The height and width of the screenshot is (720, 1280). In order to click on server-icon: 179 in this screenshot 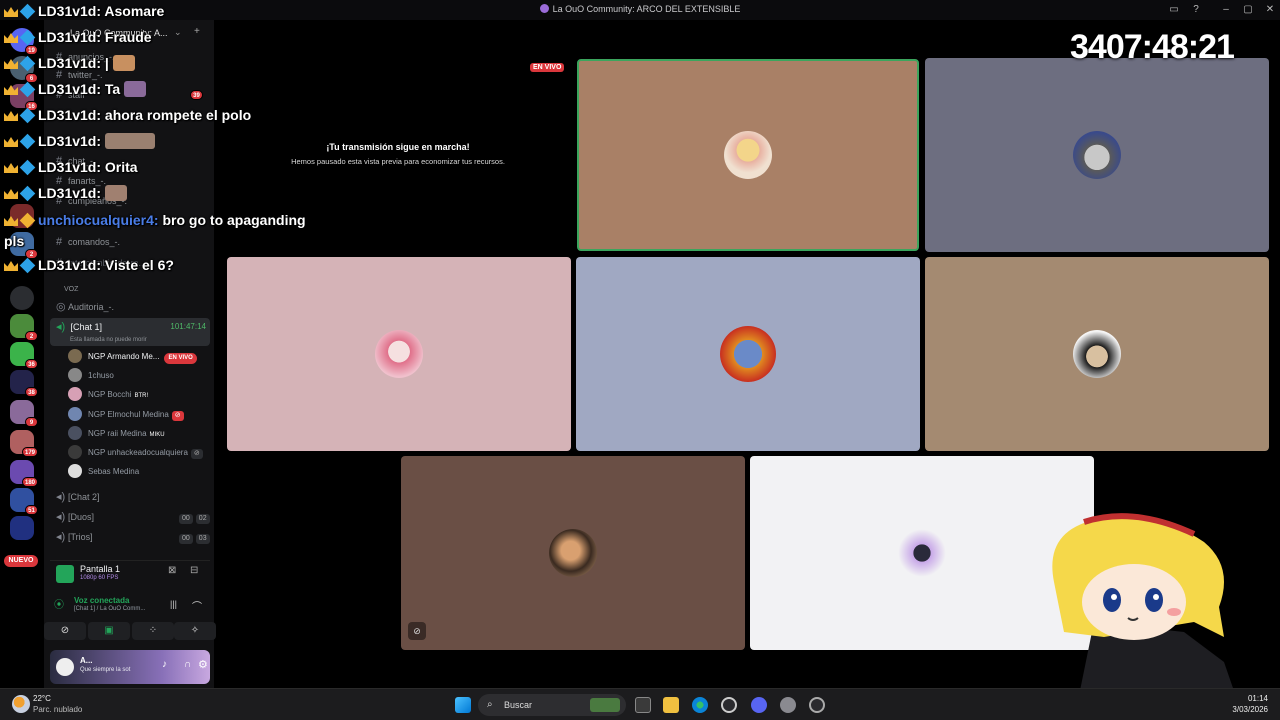, I will do `click(24, 443)`.